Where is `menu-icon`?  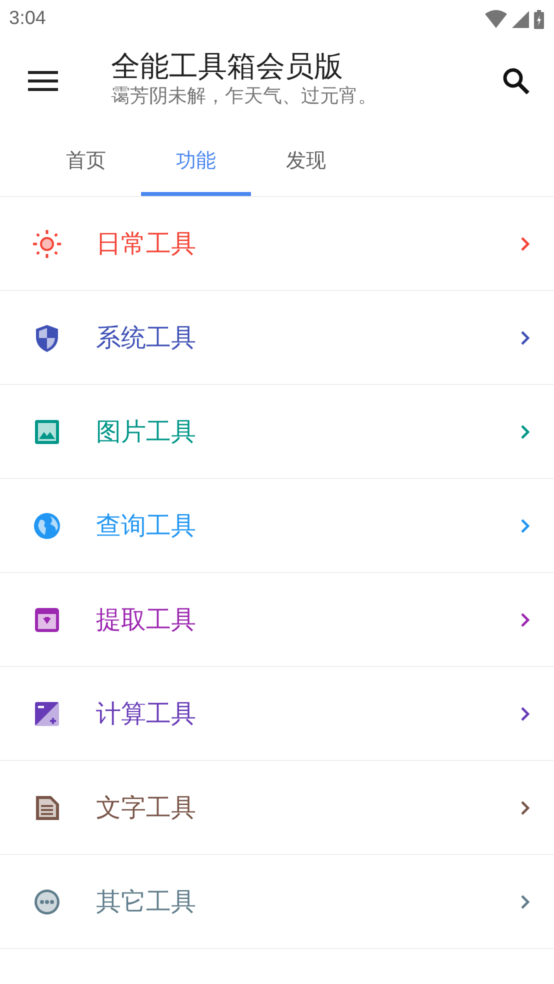 menu-icon is located at coordinates (43, 81).